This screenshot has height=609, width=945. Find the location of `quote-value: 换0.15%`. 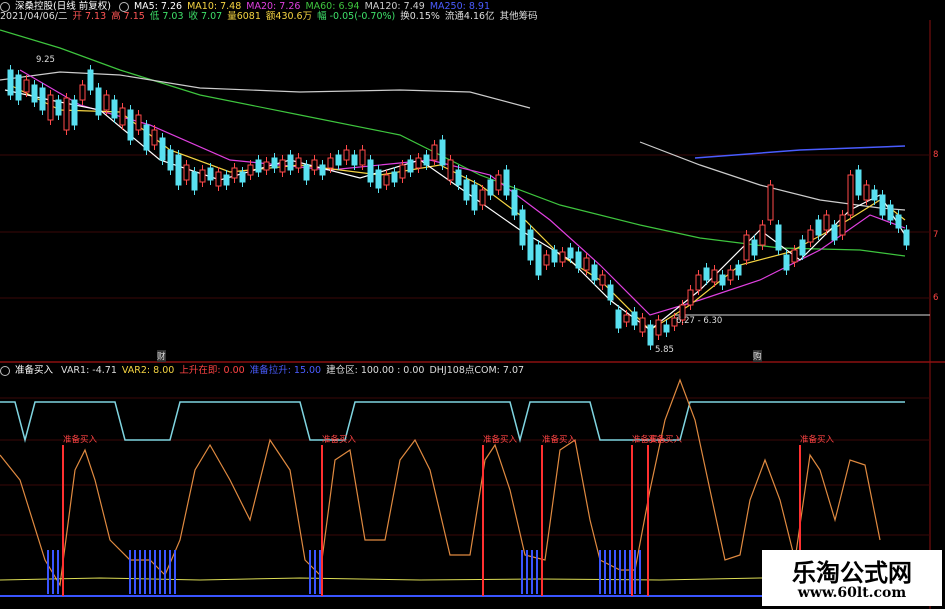

quote-value: 换0.15% is located at coordinates (420, 16).